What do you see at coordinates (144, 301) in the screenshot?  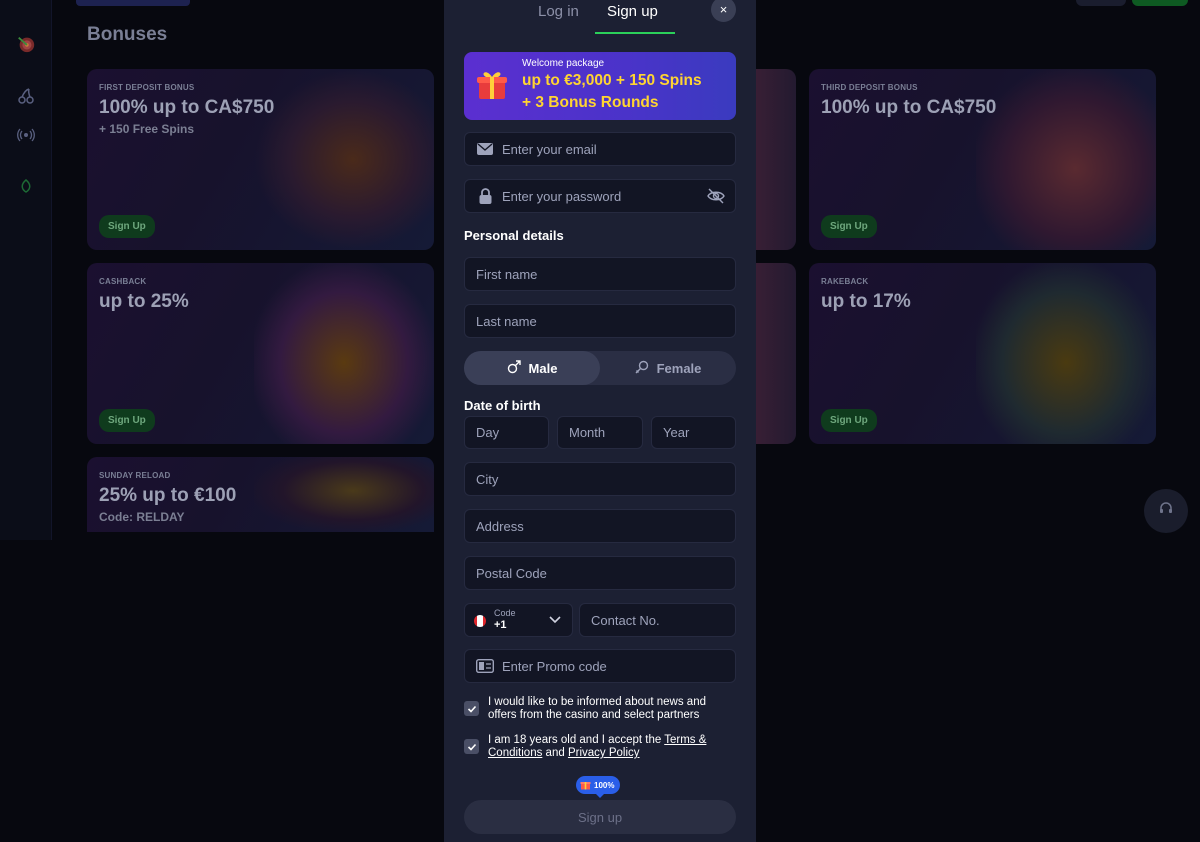 I see `card-headline: up to 25%` at bounding box center [144, 301].